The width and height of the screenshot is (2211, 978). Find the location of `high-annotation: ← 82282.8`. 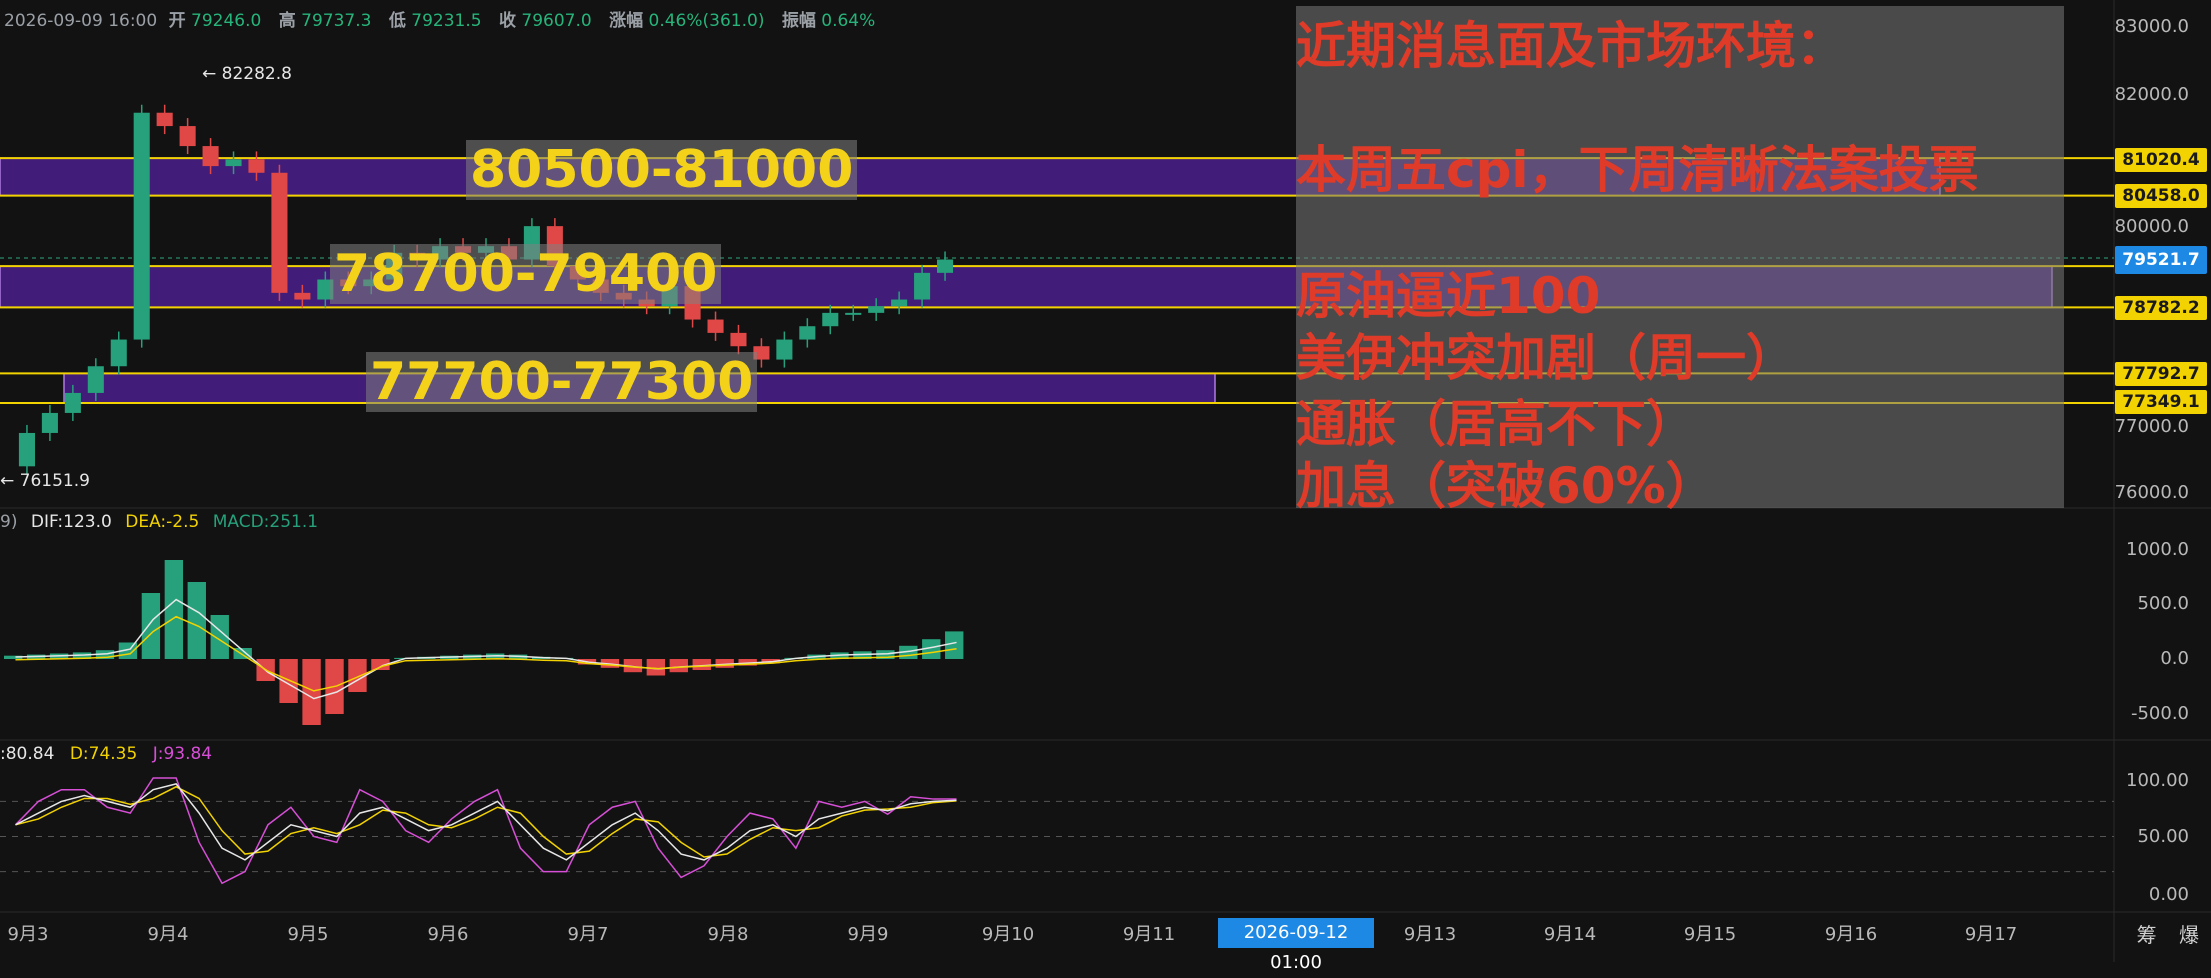

high-annotation: ← 82282.8 is located at coordinates (247, 74).